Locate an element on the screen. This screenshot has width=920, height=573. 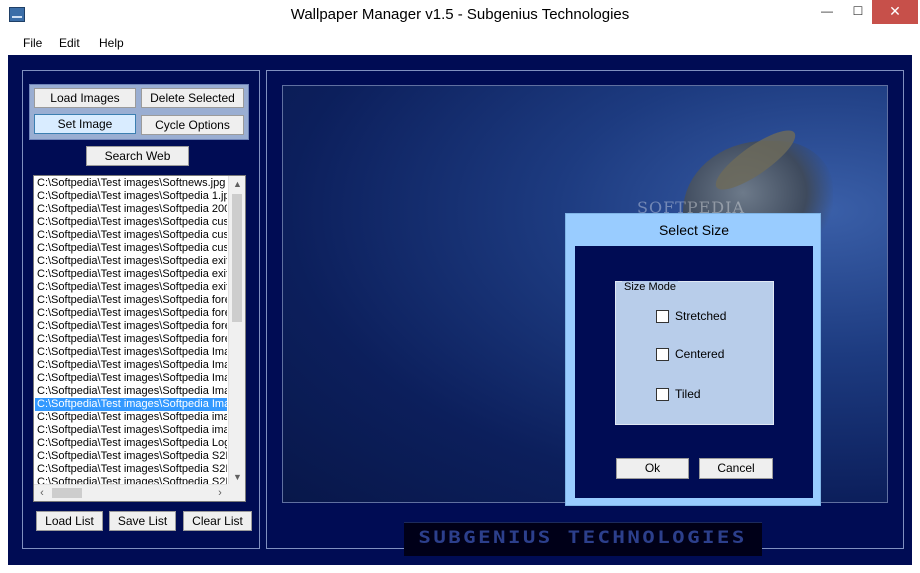
clear-list-button: Clear List is located at coordinates (217, 521).